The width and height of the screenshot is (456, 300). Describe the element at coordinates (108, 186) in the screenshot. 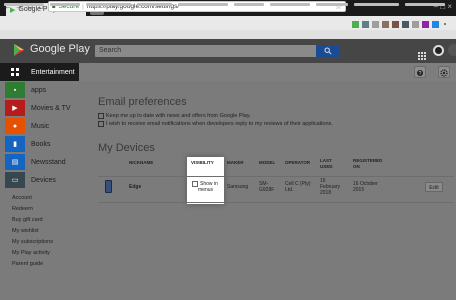

I see `phone-icon` at that location.